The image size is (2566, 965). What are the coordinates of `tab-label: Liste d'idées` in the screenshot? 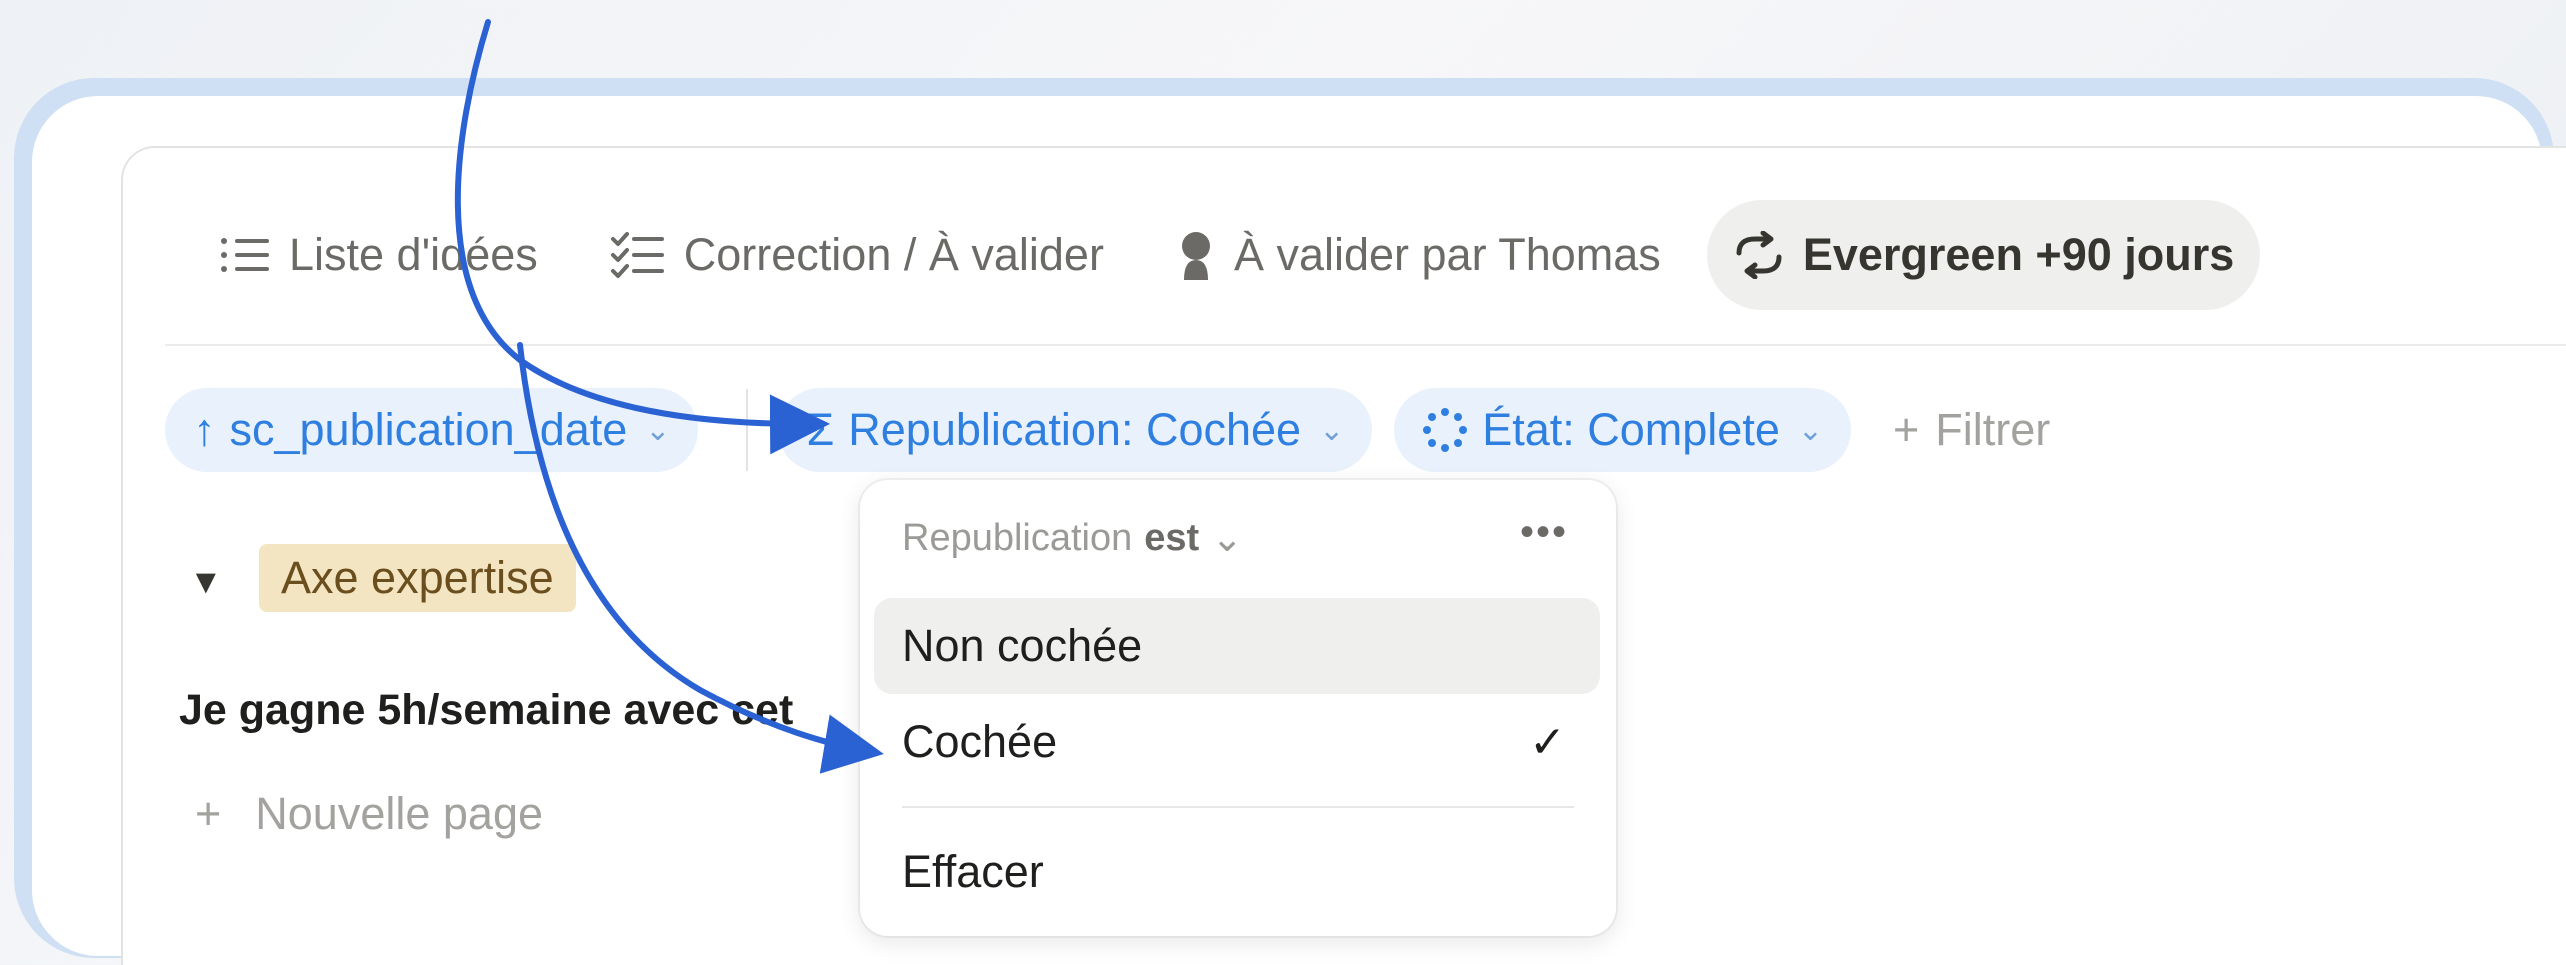 It's located at (413, 254).